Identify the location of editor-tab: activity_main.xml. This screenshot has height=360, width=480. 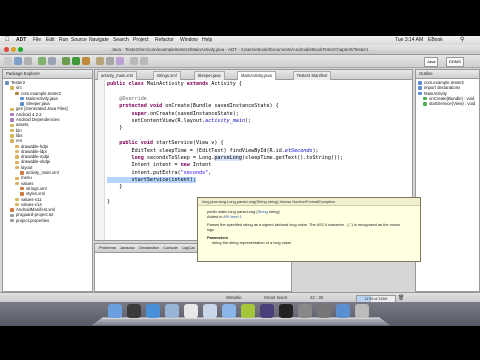
(117, 75).